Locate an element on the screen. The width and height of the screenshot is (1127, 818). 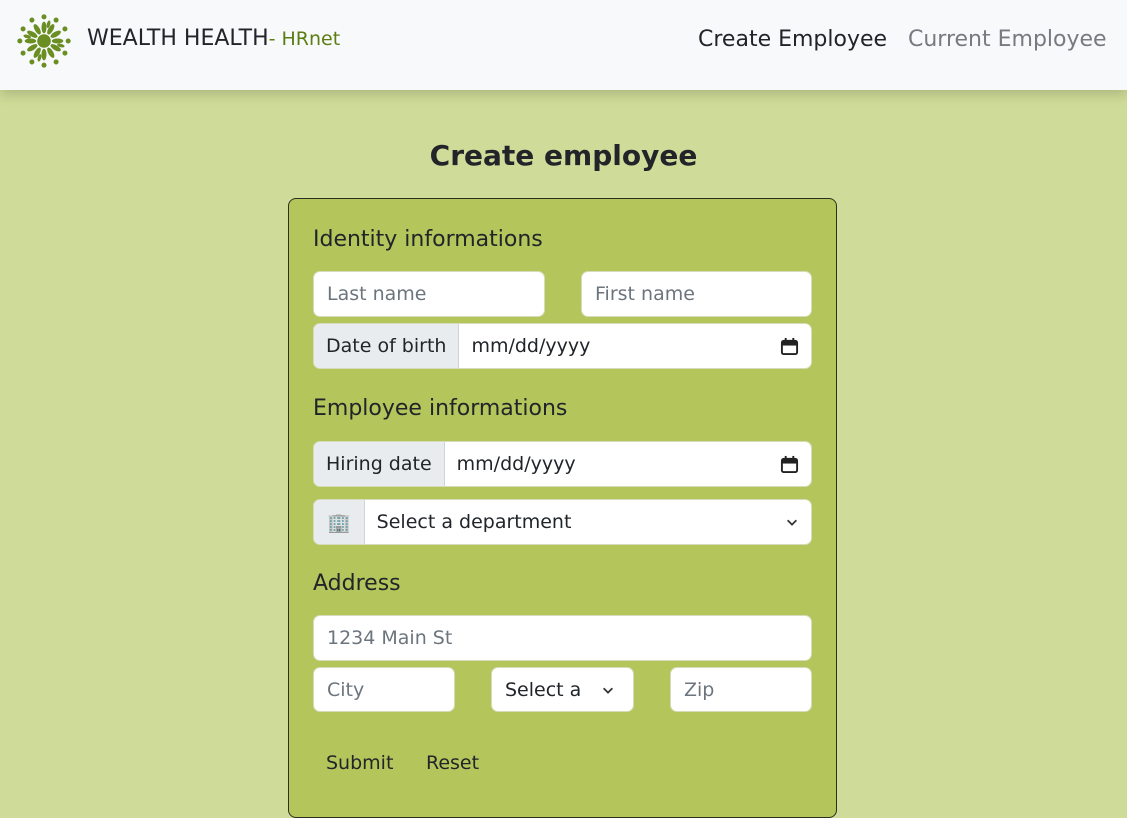
zip-placeholder: Zip is located at coordinates (699, 689).